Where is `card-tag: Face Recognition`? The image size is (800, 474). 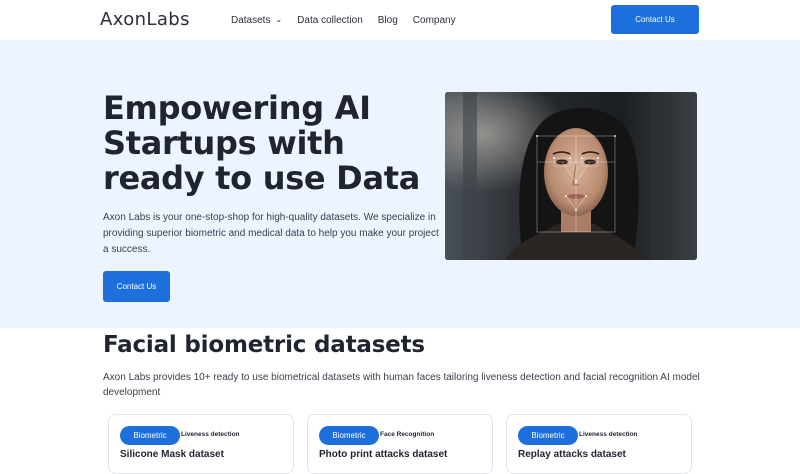
card-tag: Face Recognition is located at coordinates (407, 434).